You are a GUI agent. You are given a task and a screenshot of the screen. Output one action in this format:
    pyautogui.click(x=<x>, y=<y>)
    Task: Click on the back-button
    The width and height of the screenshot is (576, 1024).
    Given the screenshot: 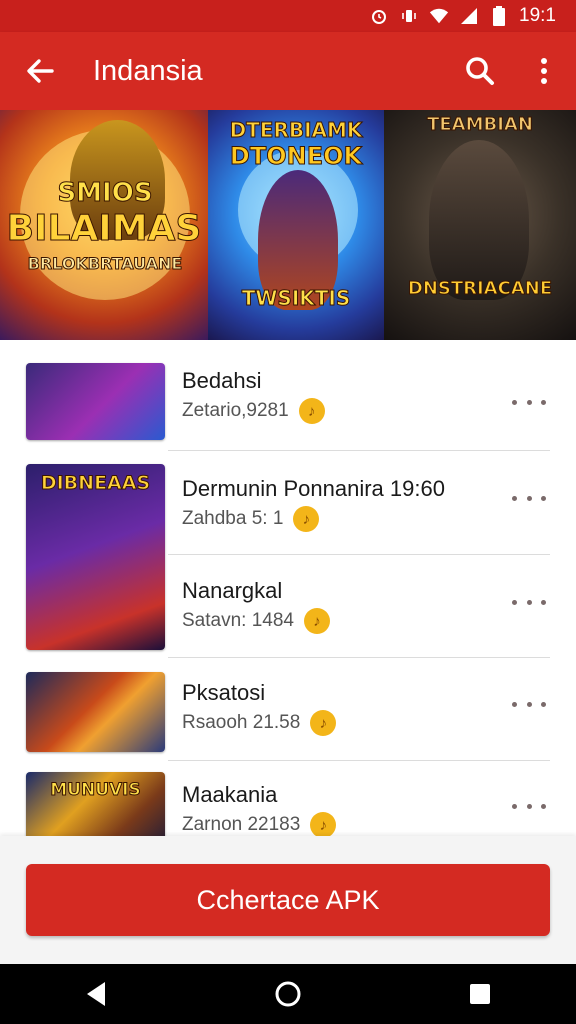 What is the action you would take?
    pyautogui.click(x=40, y=71)
    